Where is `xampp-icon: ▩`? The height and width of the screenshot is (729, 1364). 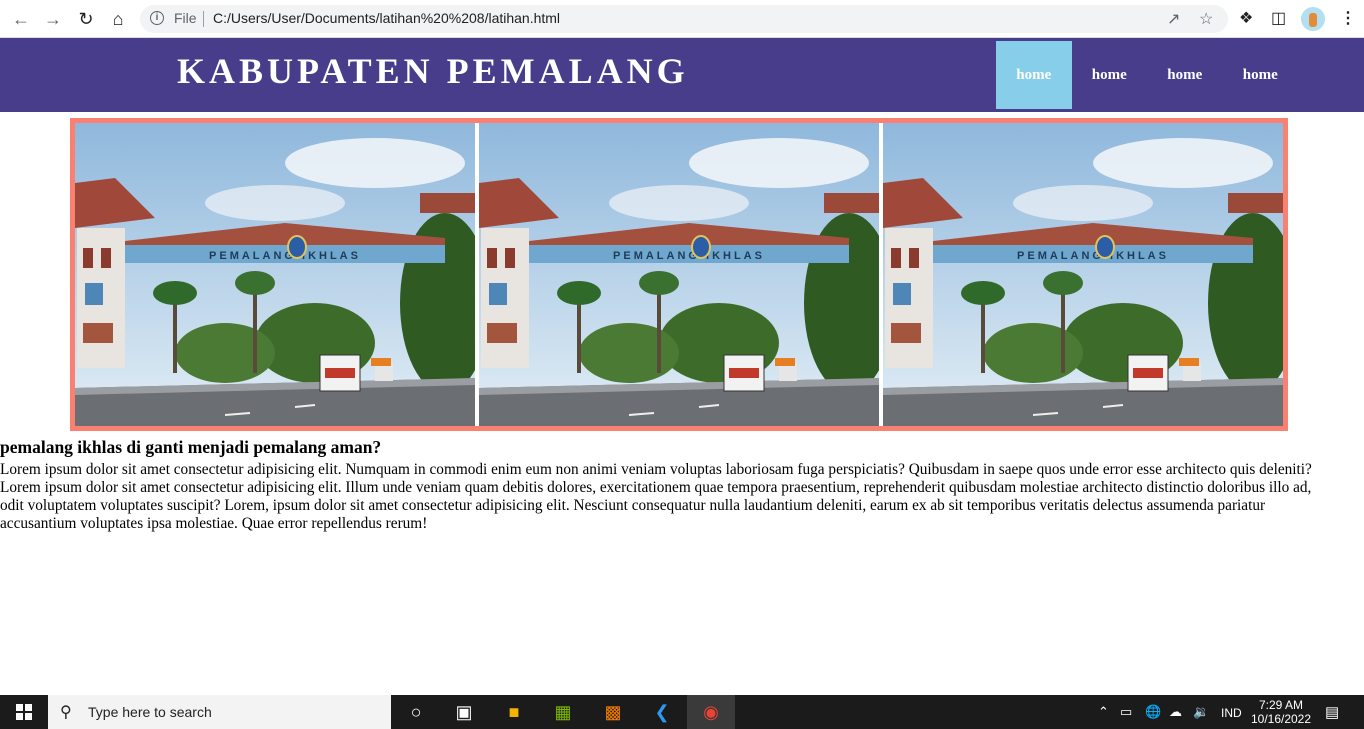
xampp-icon: ▩ is located at coordinates (613, 712).